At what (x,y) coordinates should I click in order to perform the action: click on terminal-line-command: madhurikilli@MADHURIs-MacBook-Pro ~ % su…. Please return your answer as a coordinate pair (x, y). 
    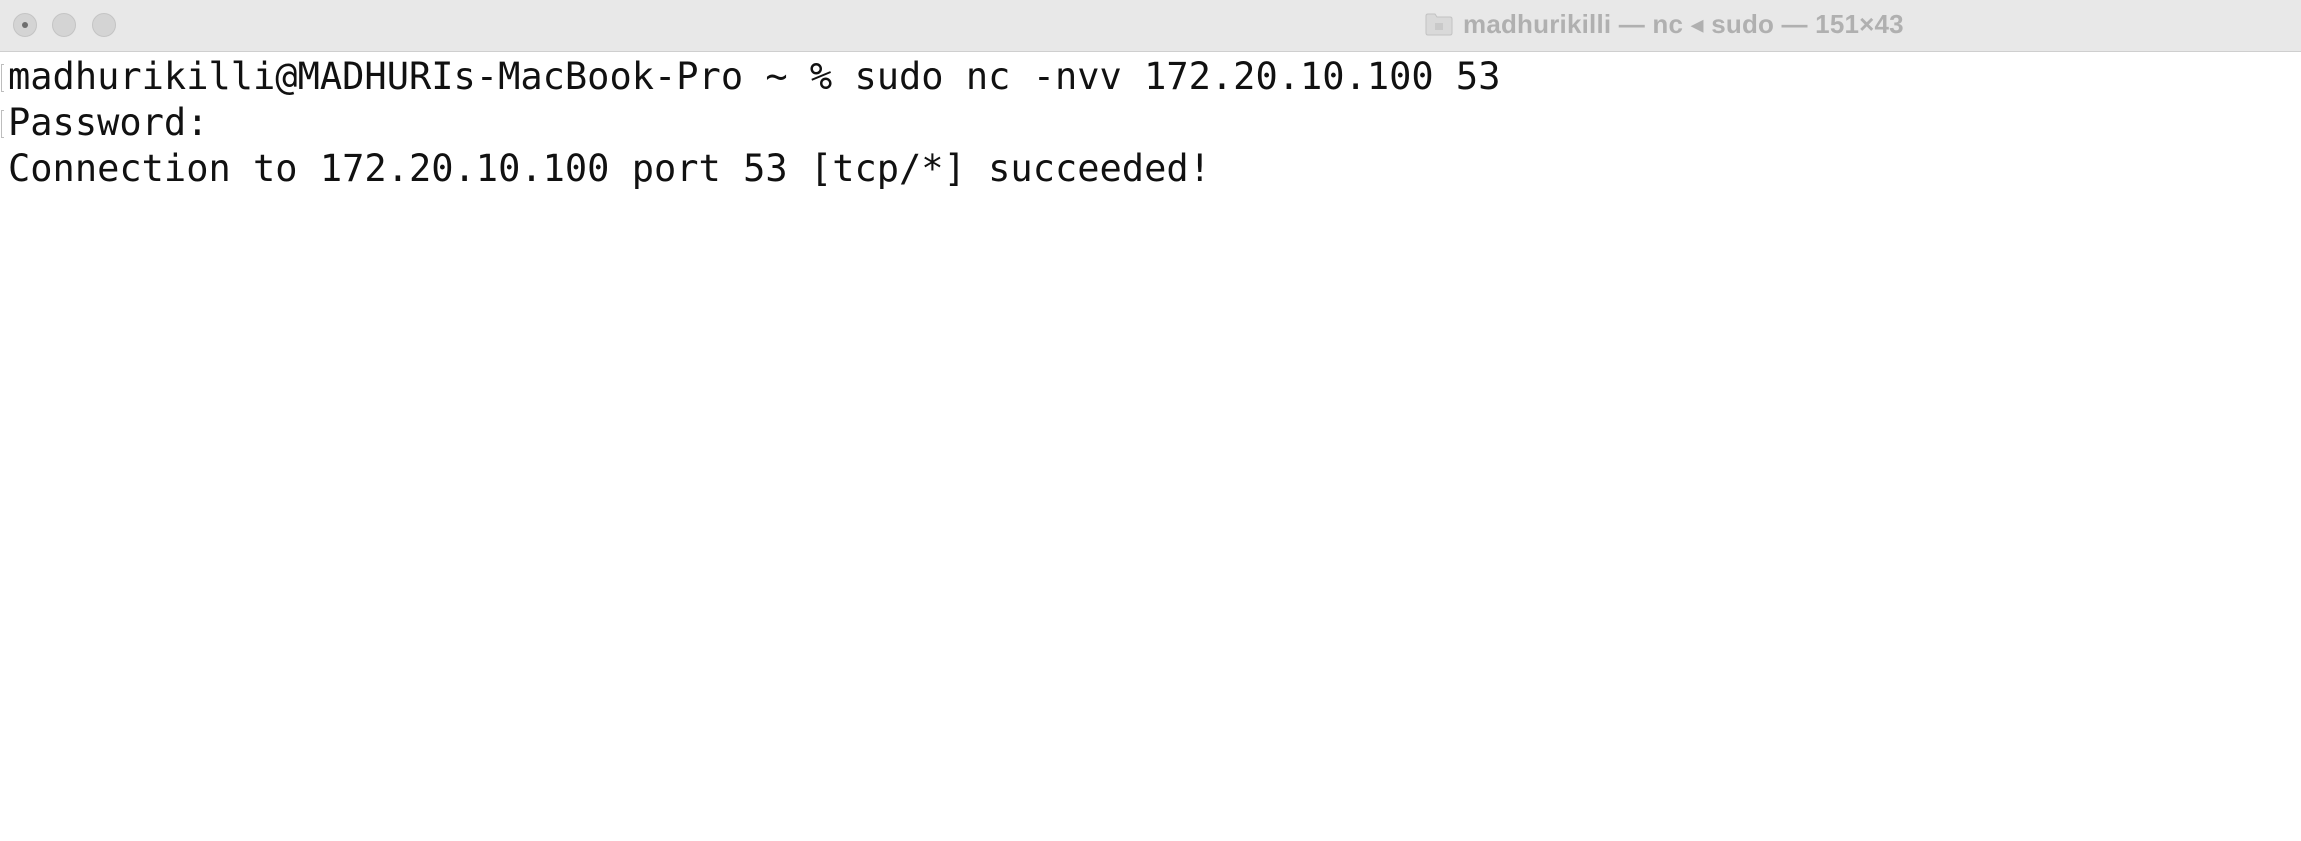
    Looking at the image, I should click on (754, 76).